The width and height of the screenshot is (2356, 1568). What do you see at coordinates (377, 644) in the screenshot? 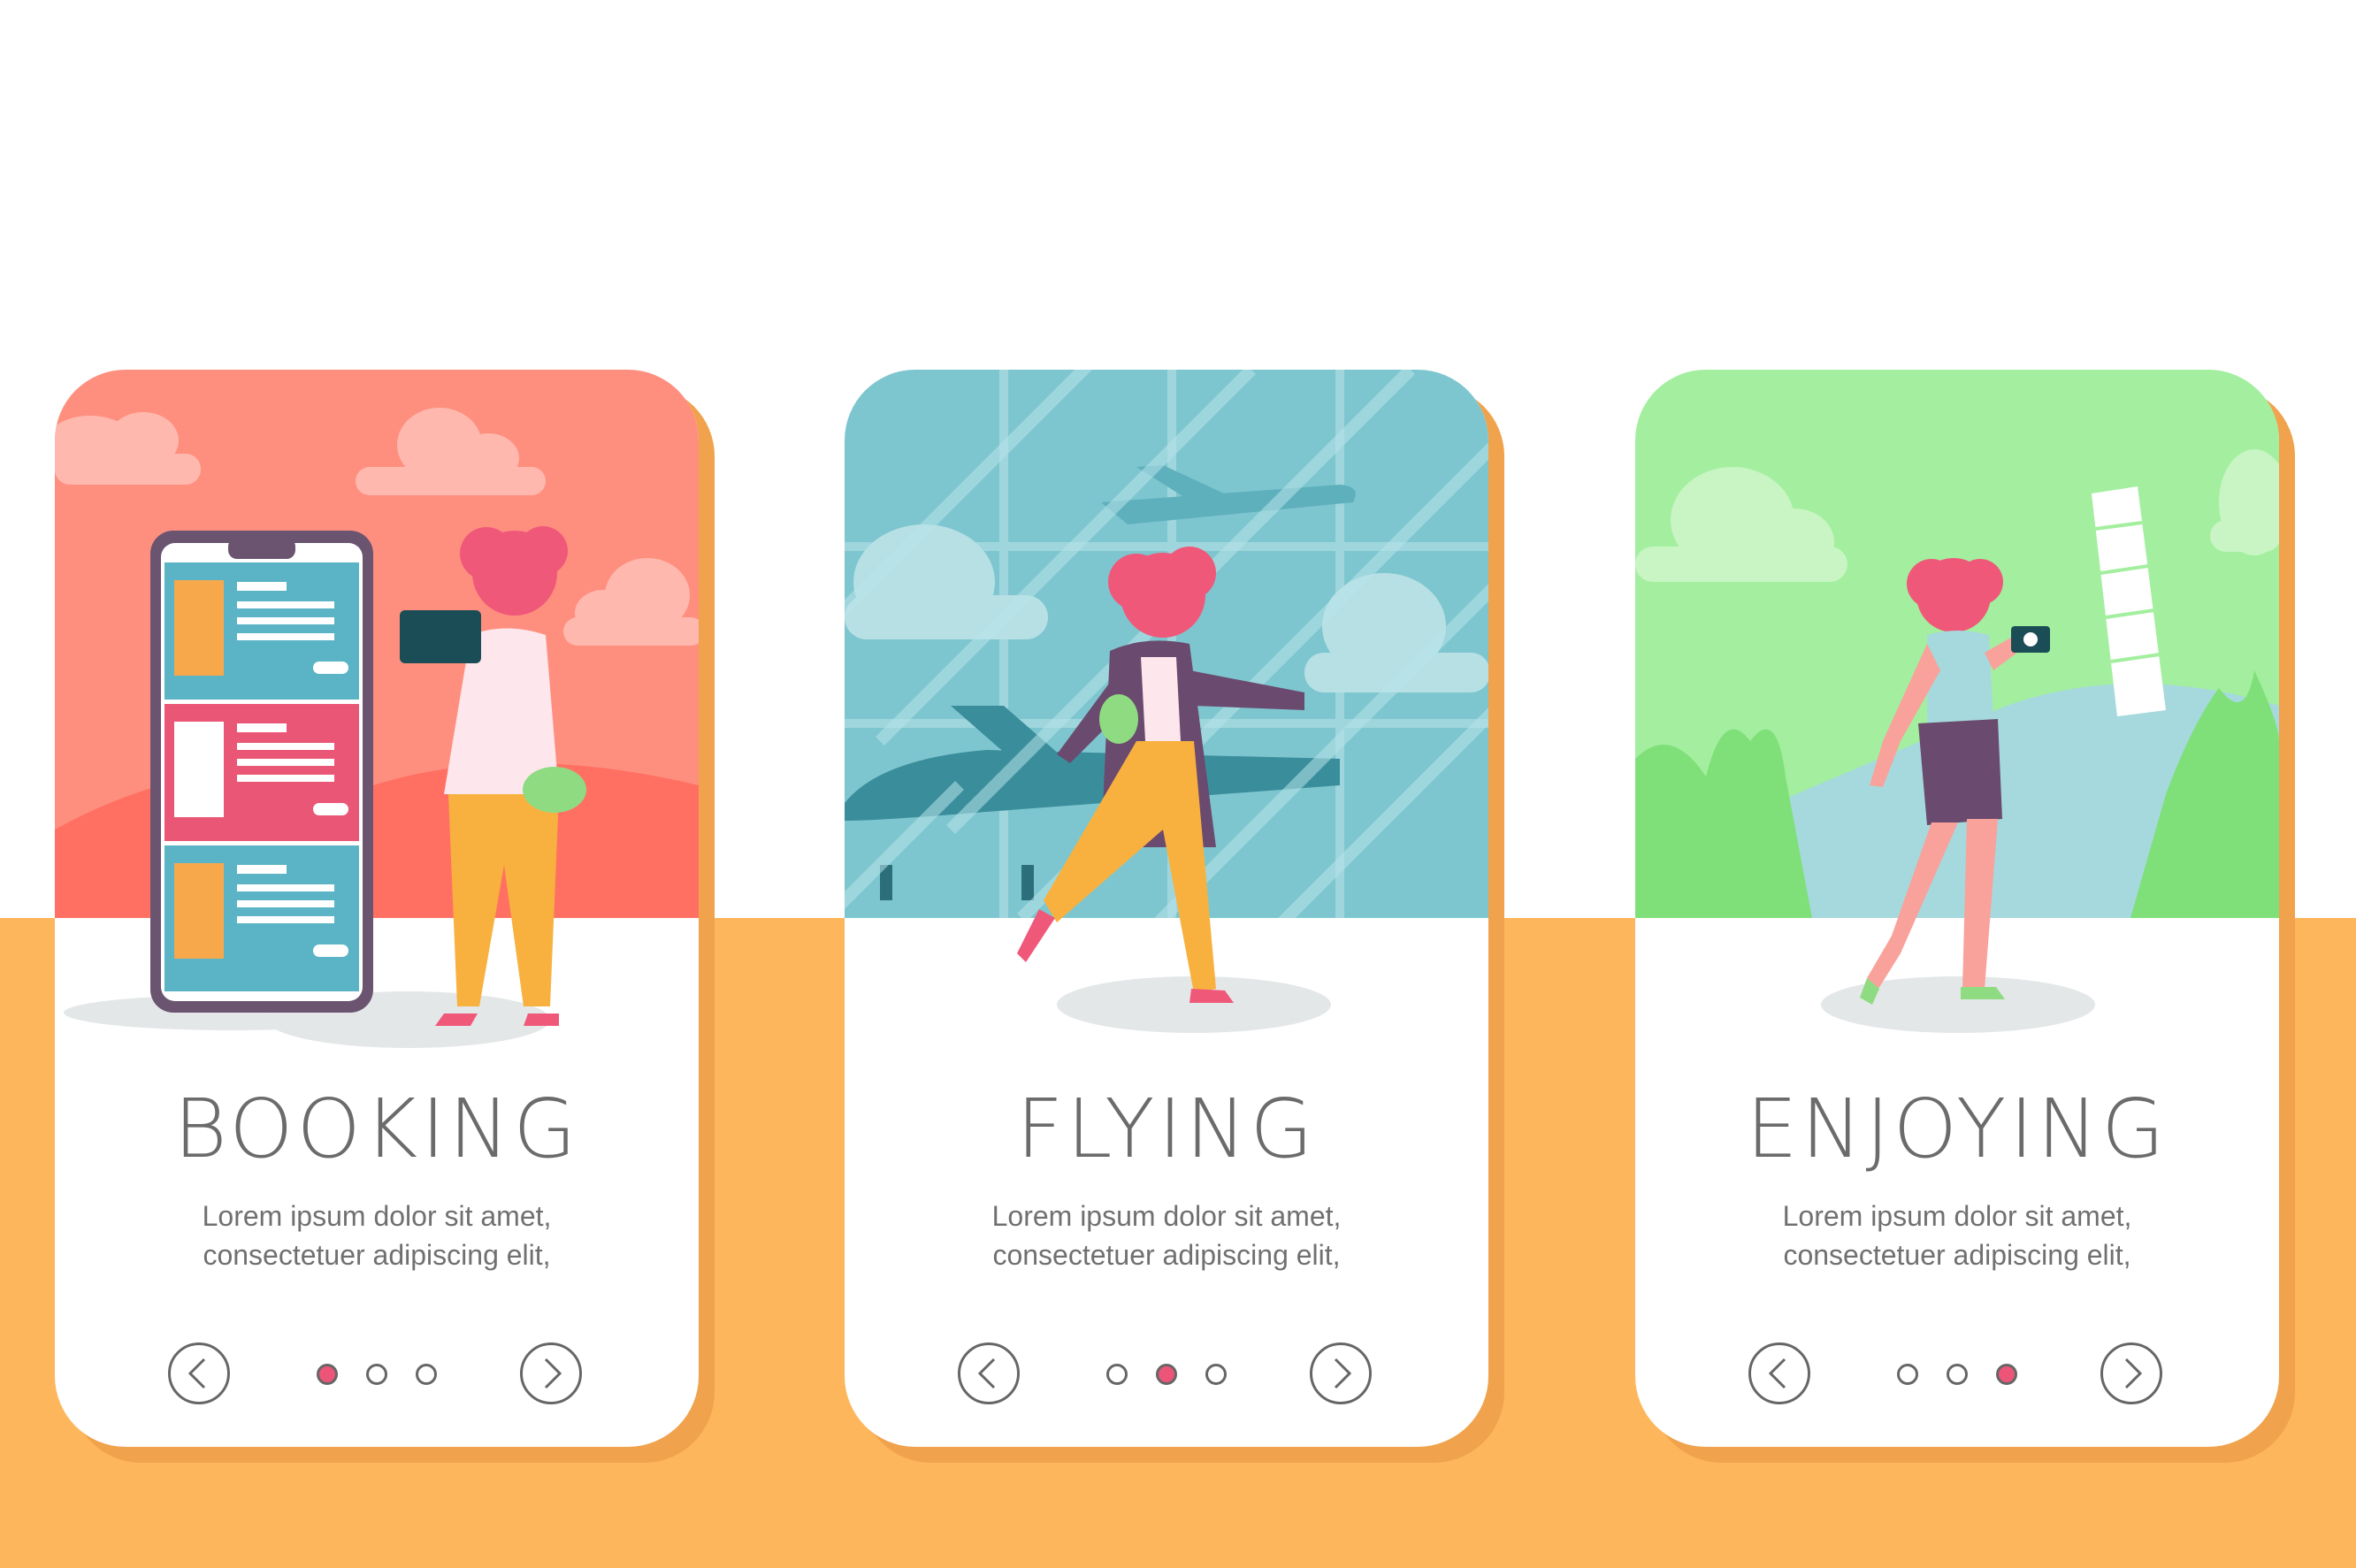
I see `booking-illustration-background` at bounding box center [377, 644].